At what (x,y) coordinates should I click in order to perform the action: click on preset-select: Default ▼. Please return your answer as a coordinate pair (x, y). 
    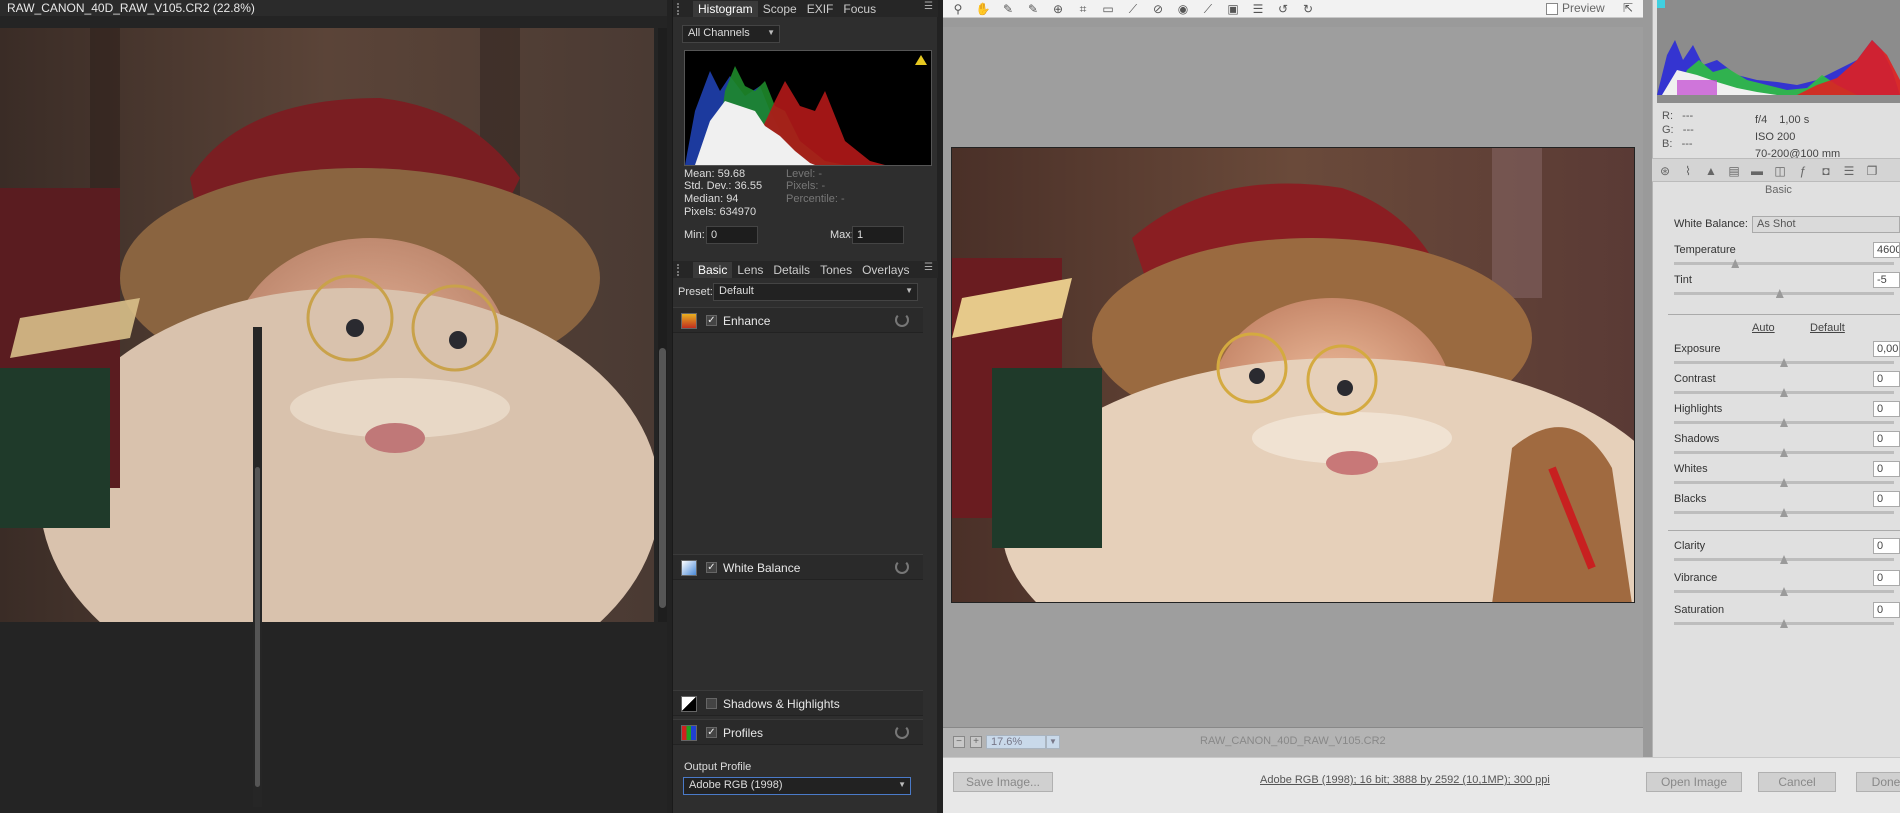
    Looking at the image, I should click on (815, 292).